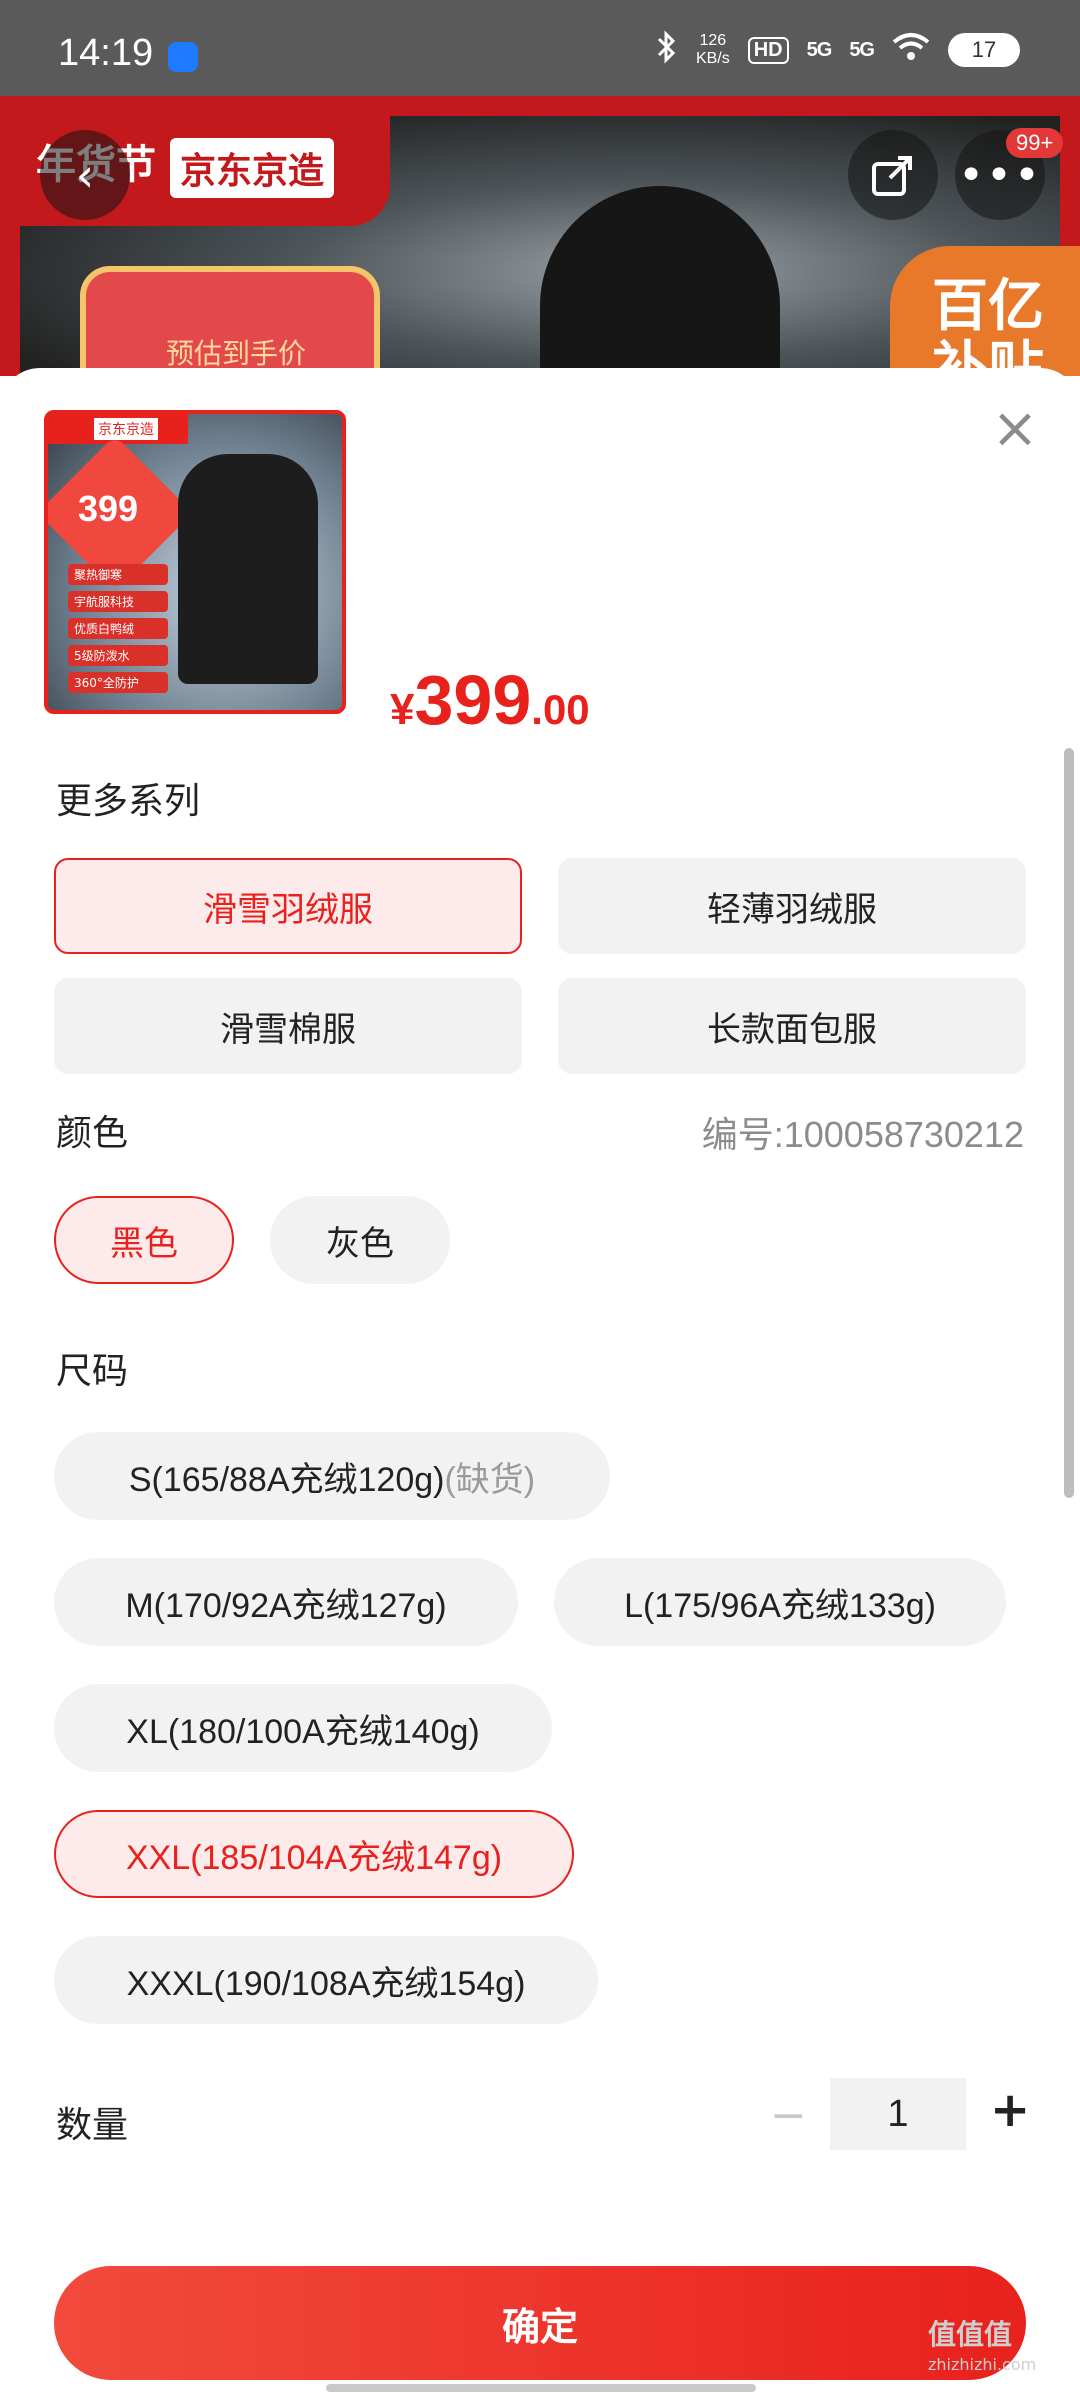  I want to click on size-option-s: S(165/88A充绒120g) (缺货), so click(332, 1476).